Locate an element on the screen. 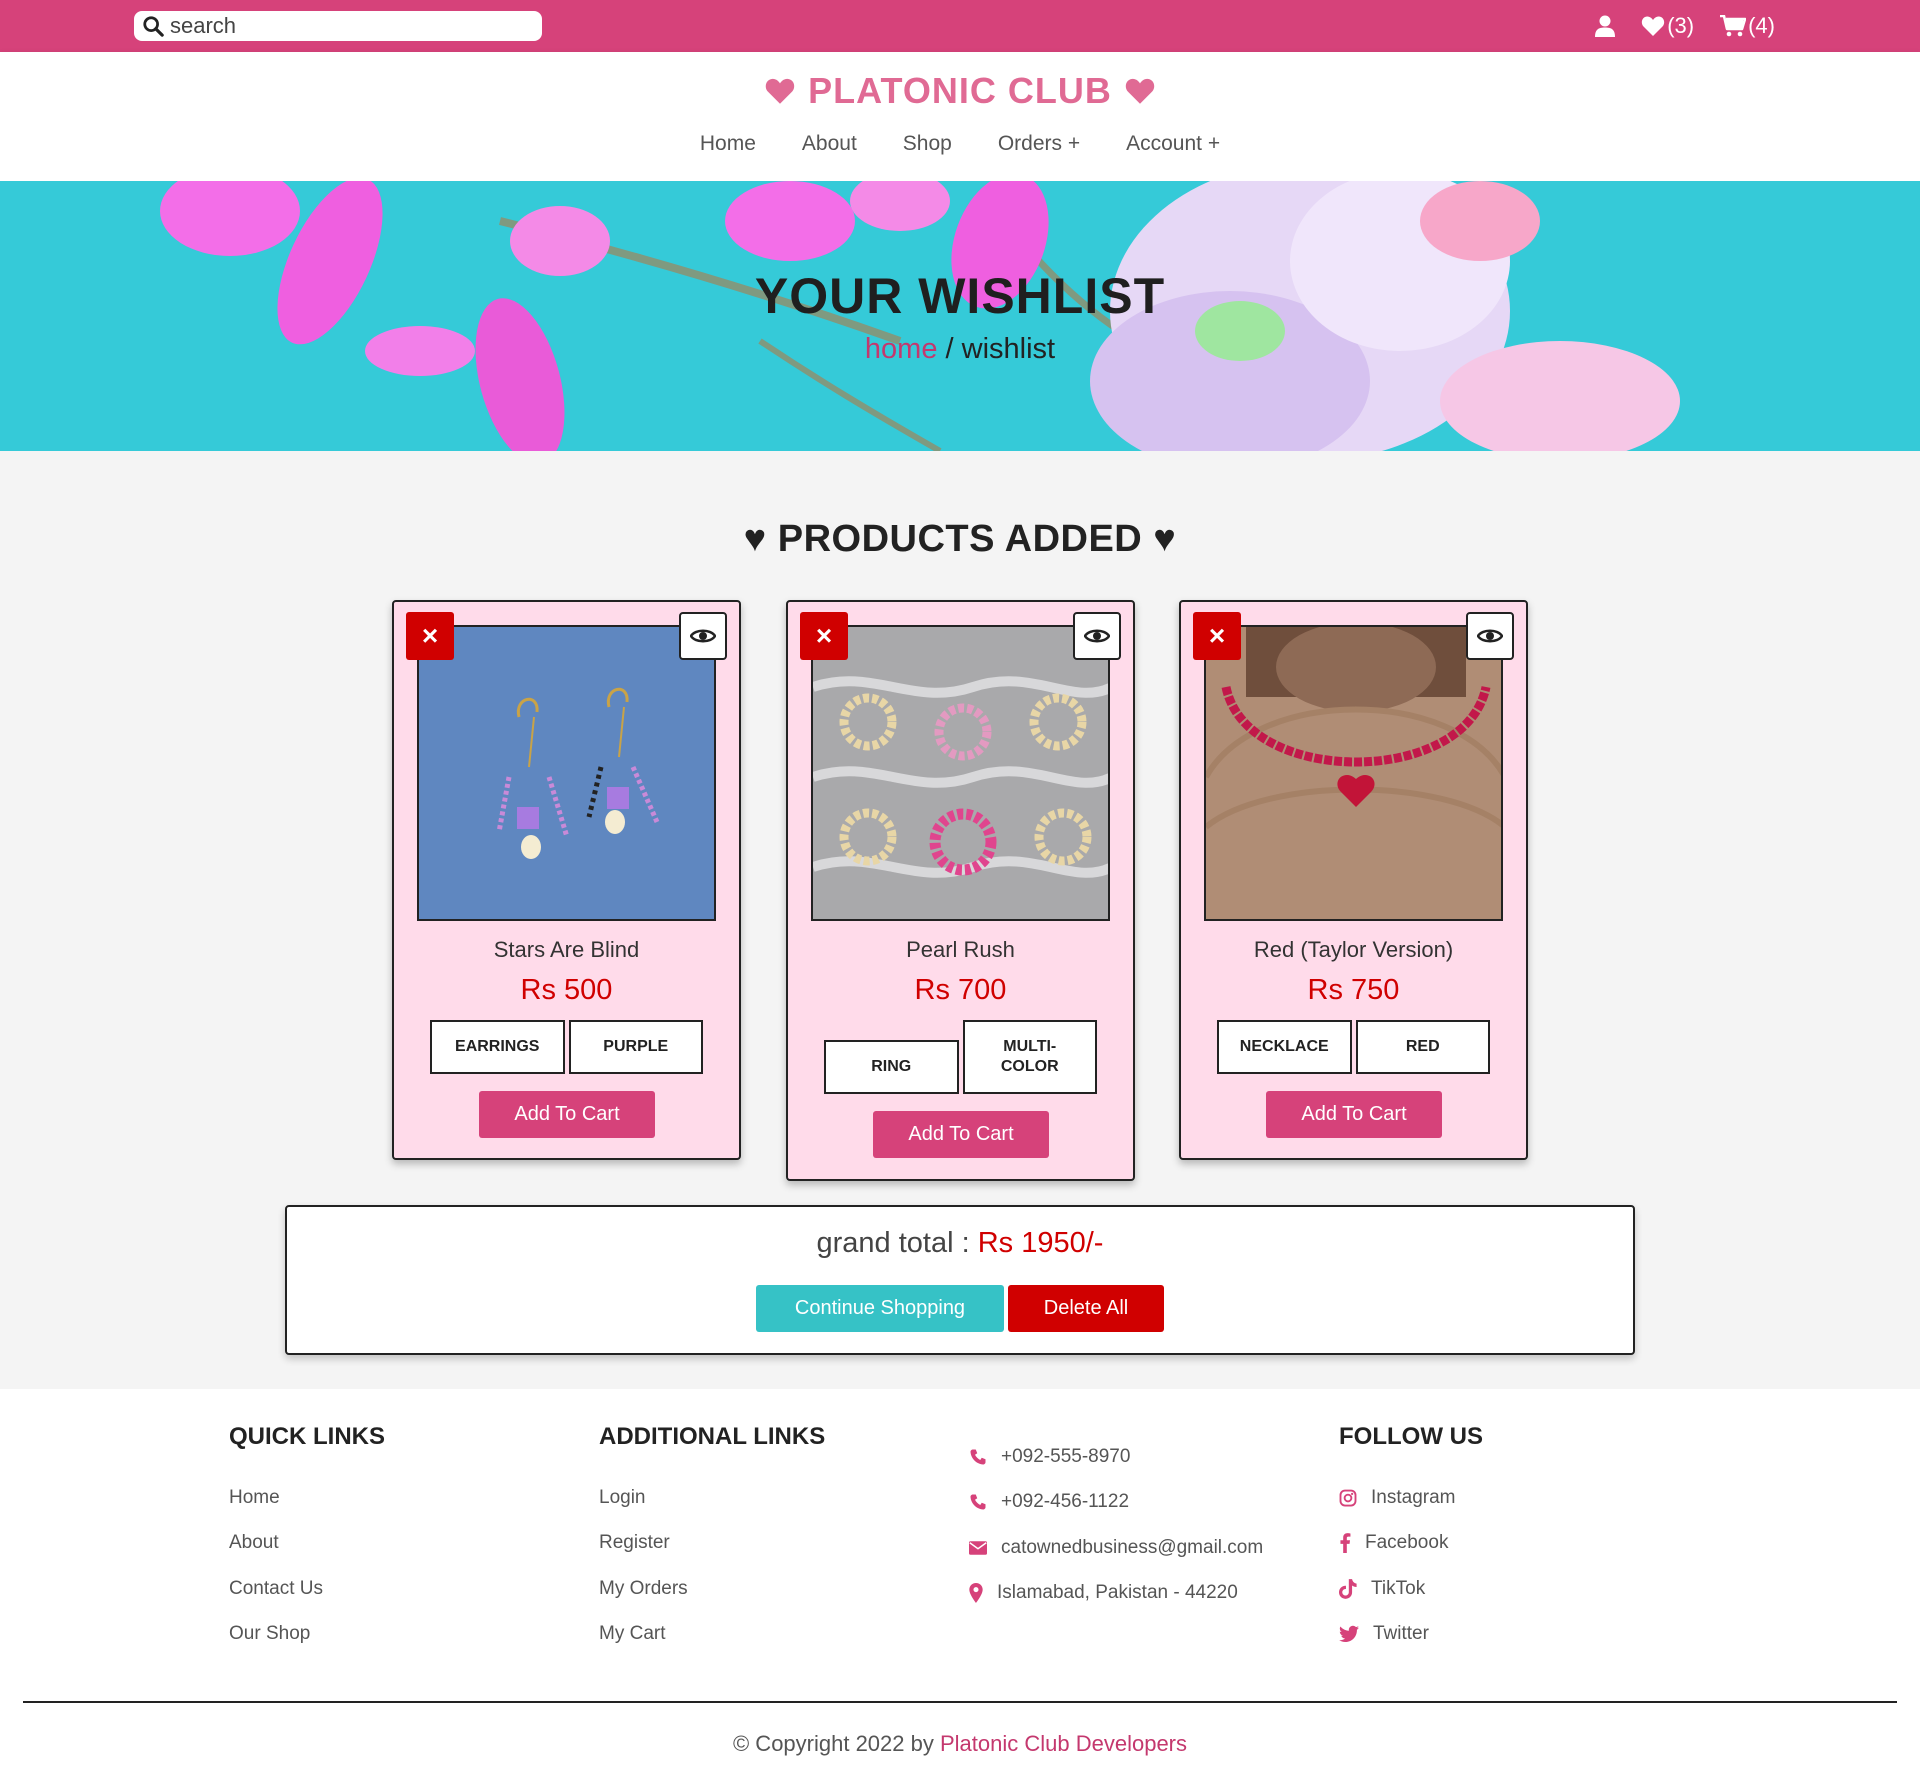  wishlist-count: (3) is located at coordinates (1681, 25).